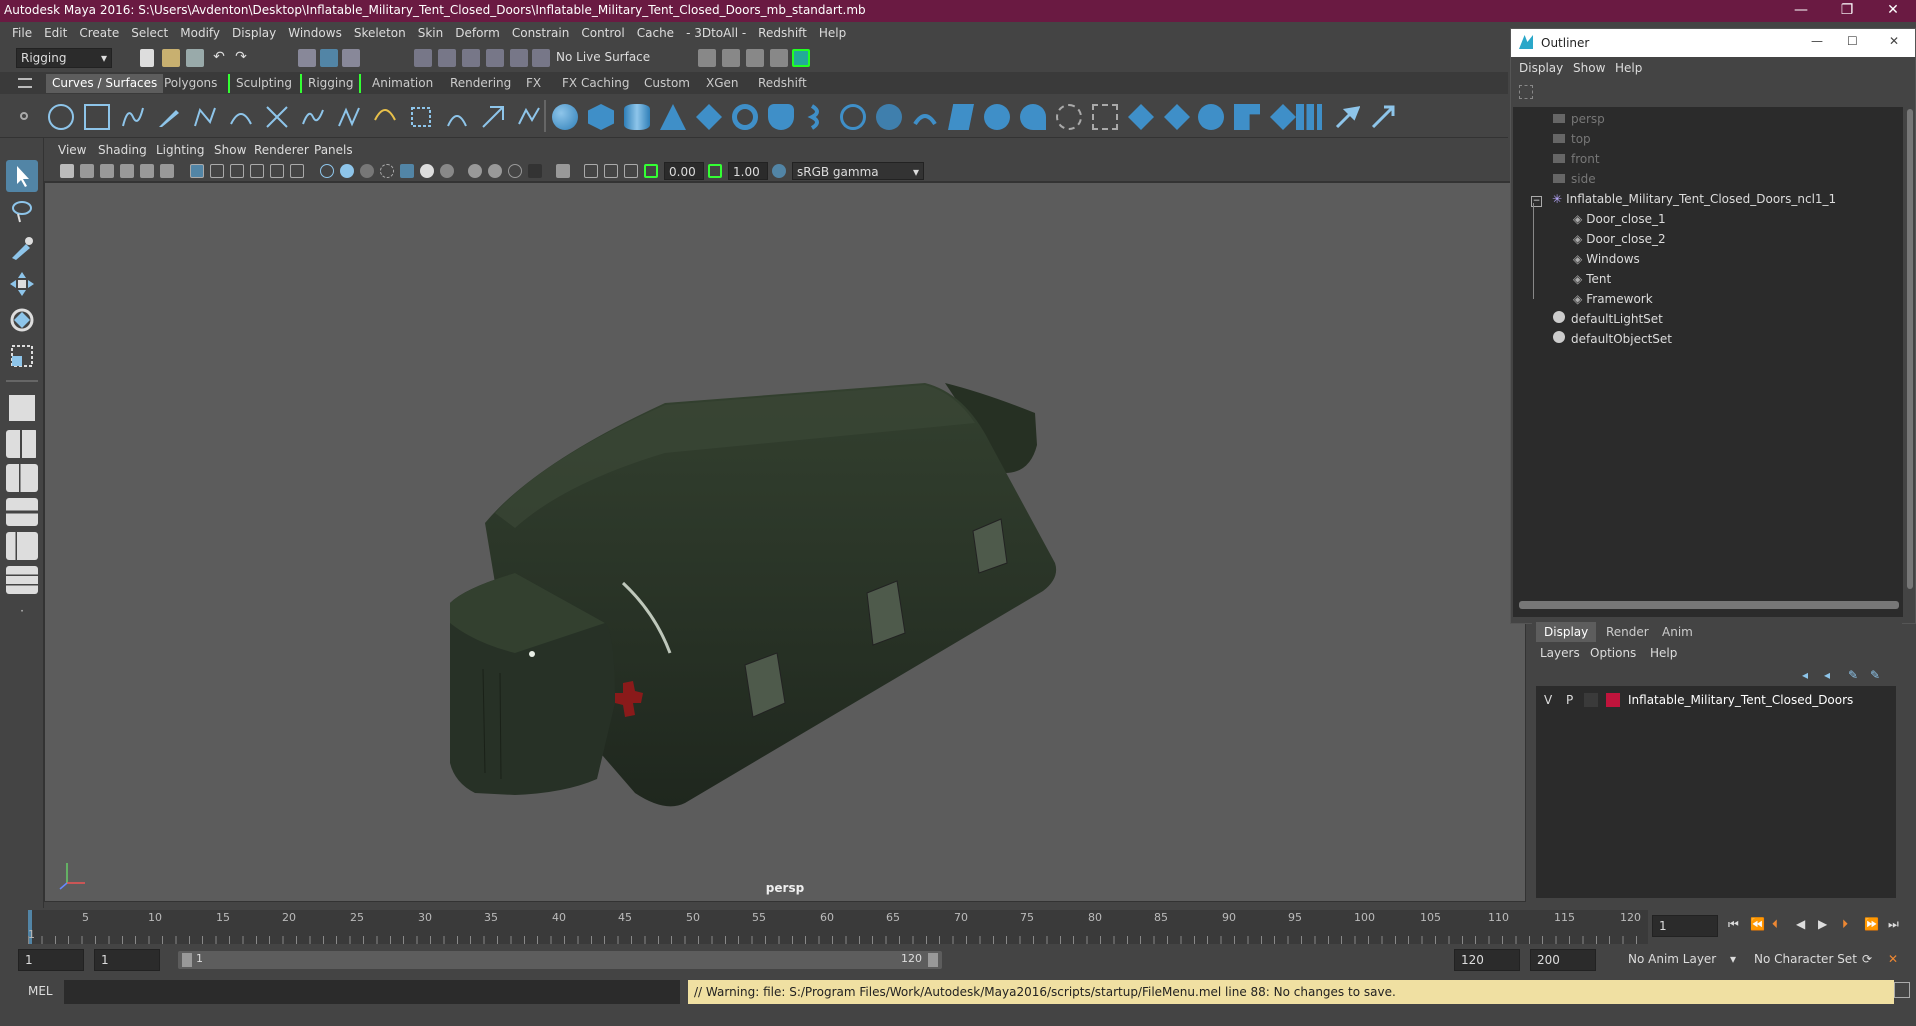 This screenshot has height=1026, width=1916. What do you see at coordinates (1033, 117) in the screenshot?
I see `square-surface-icon` at bounding box center [1033, 117].